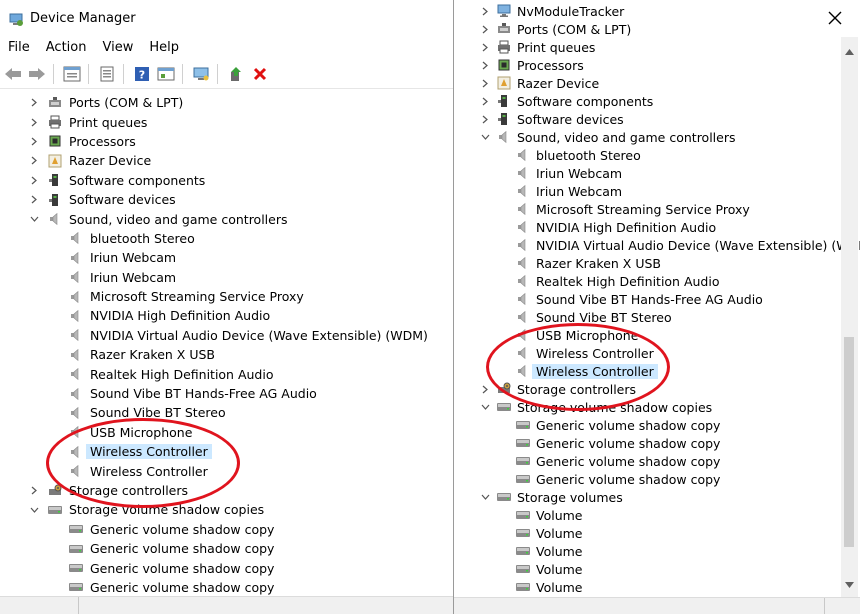 This screenshot has height=614, width=860. What do you see at coordinates (66, 48) in the screenshot?
I see `menu-action: Action` at bounding box center [66, 48].